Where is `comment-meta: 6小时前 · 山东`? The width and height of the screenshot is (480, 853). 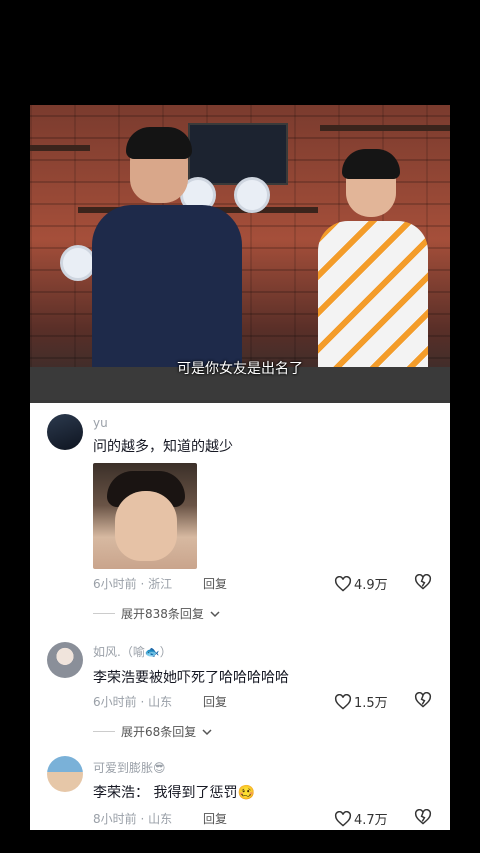 comment-meta: 6小时前 · 山东 is located at coordinates (133, 702).